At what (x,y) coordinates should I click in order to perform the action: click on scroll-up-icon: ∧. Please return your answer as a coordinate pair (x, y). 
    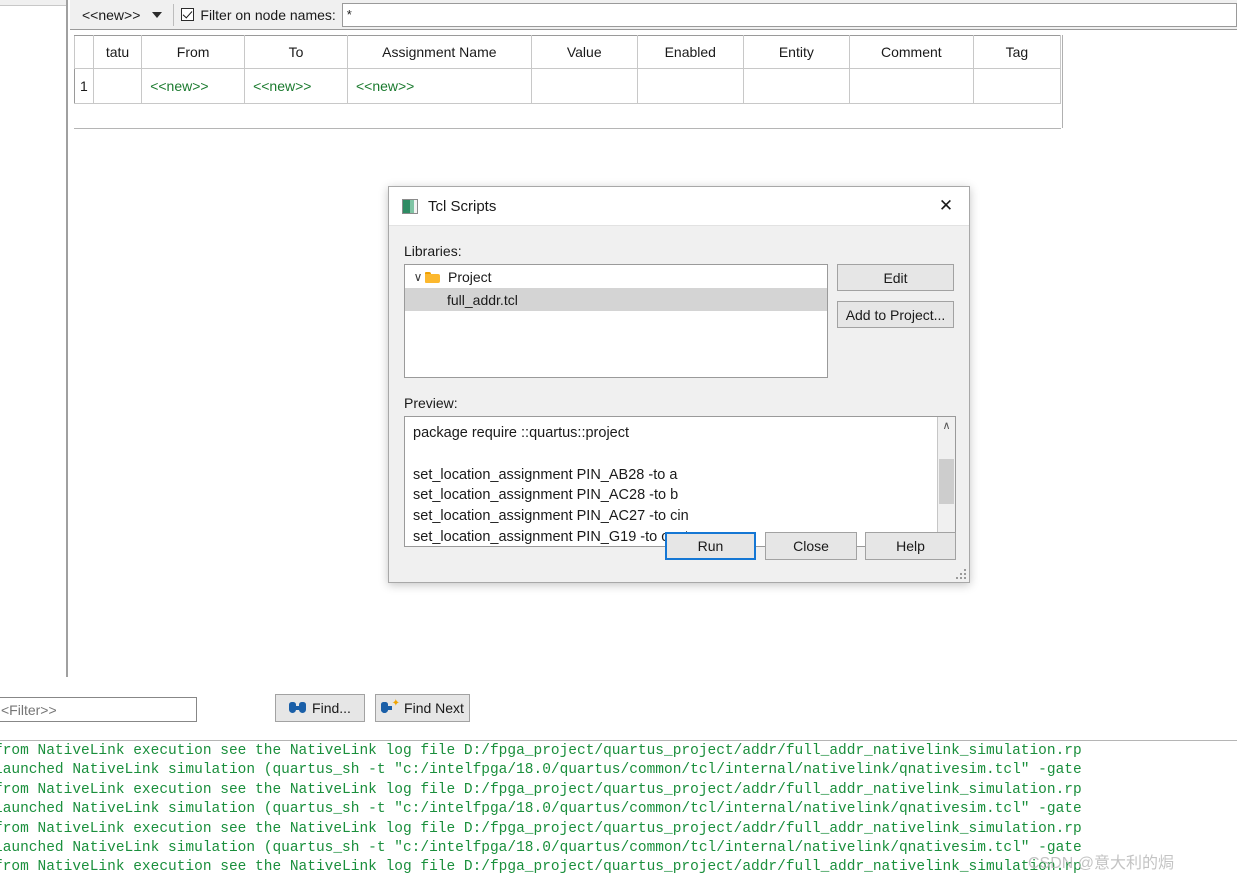
    Looking at the image, I should click on (946, 425).